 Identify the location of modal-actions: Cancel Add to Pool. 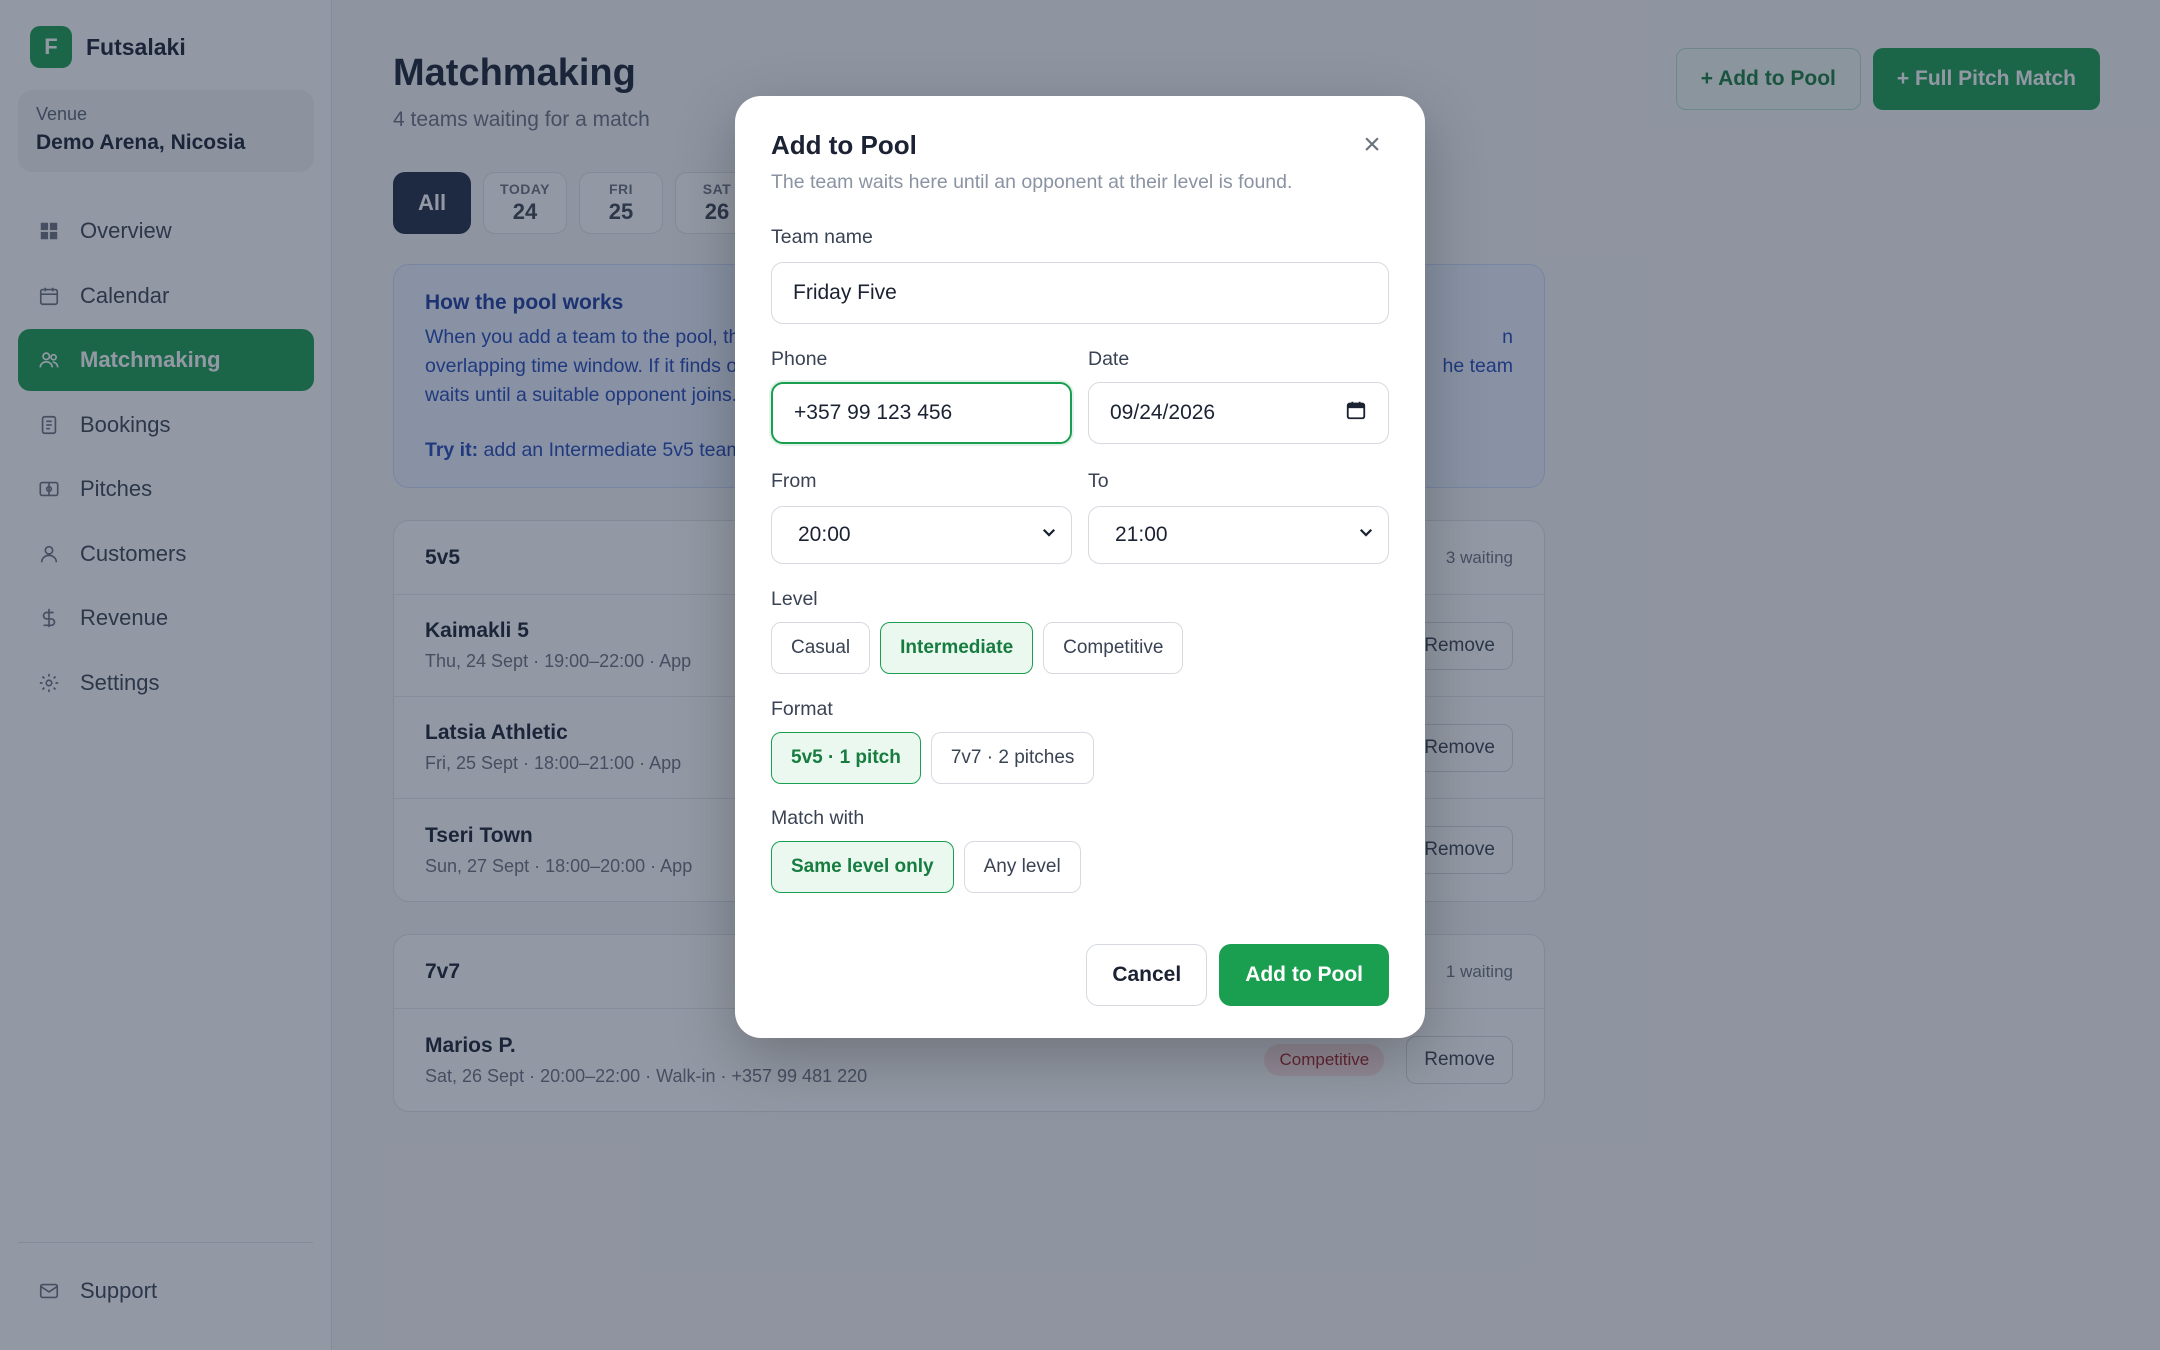
(1237, 975).